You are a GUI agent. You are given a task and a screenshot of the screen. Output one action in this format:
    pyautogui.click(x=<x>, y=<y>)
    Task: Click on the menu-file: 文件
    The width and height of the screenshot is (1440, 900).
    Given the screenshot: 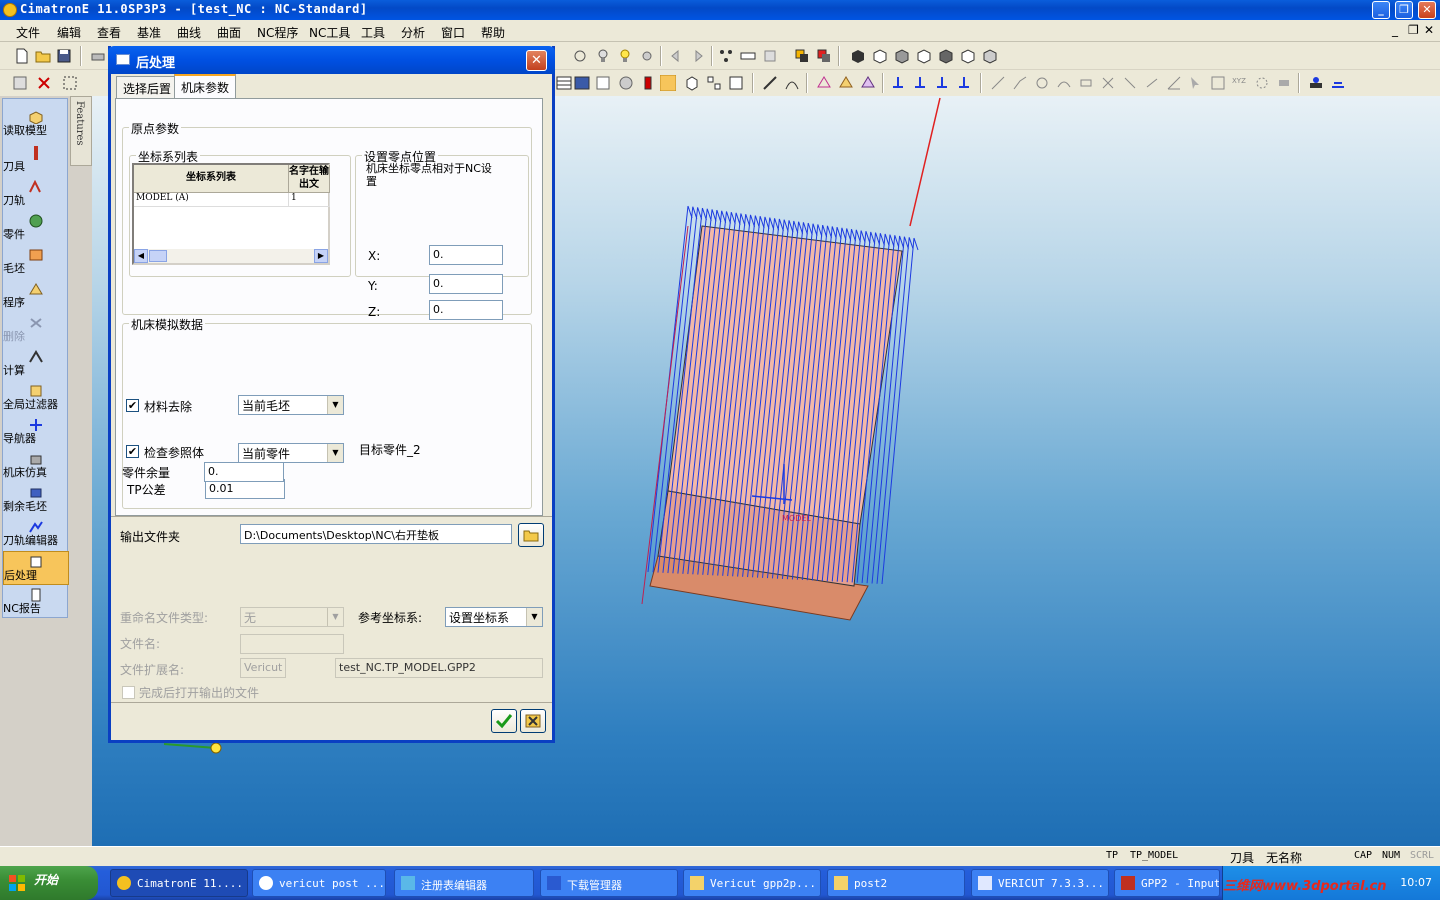 What is the action you would take?
    pyautogui.click(x=28, y=32)
    